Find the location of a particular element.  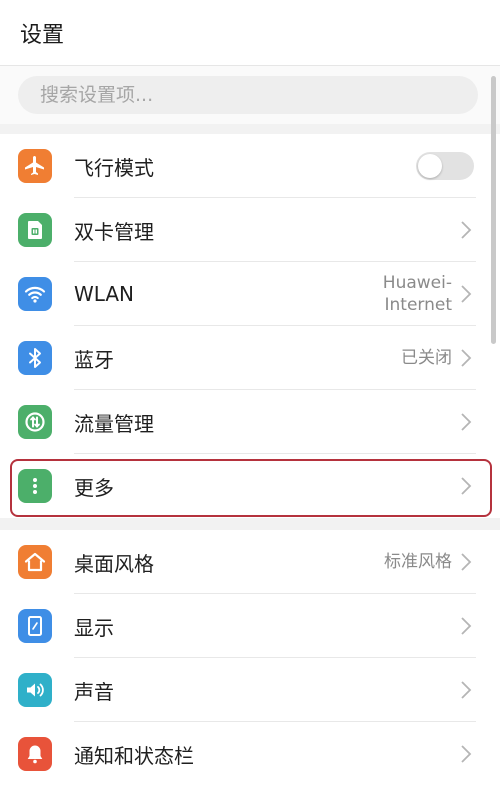

more-dots-icon is located at coordinates (35, 486).